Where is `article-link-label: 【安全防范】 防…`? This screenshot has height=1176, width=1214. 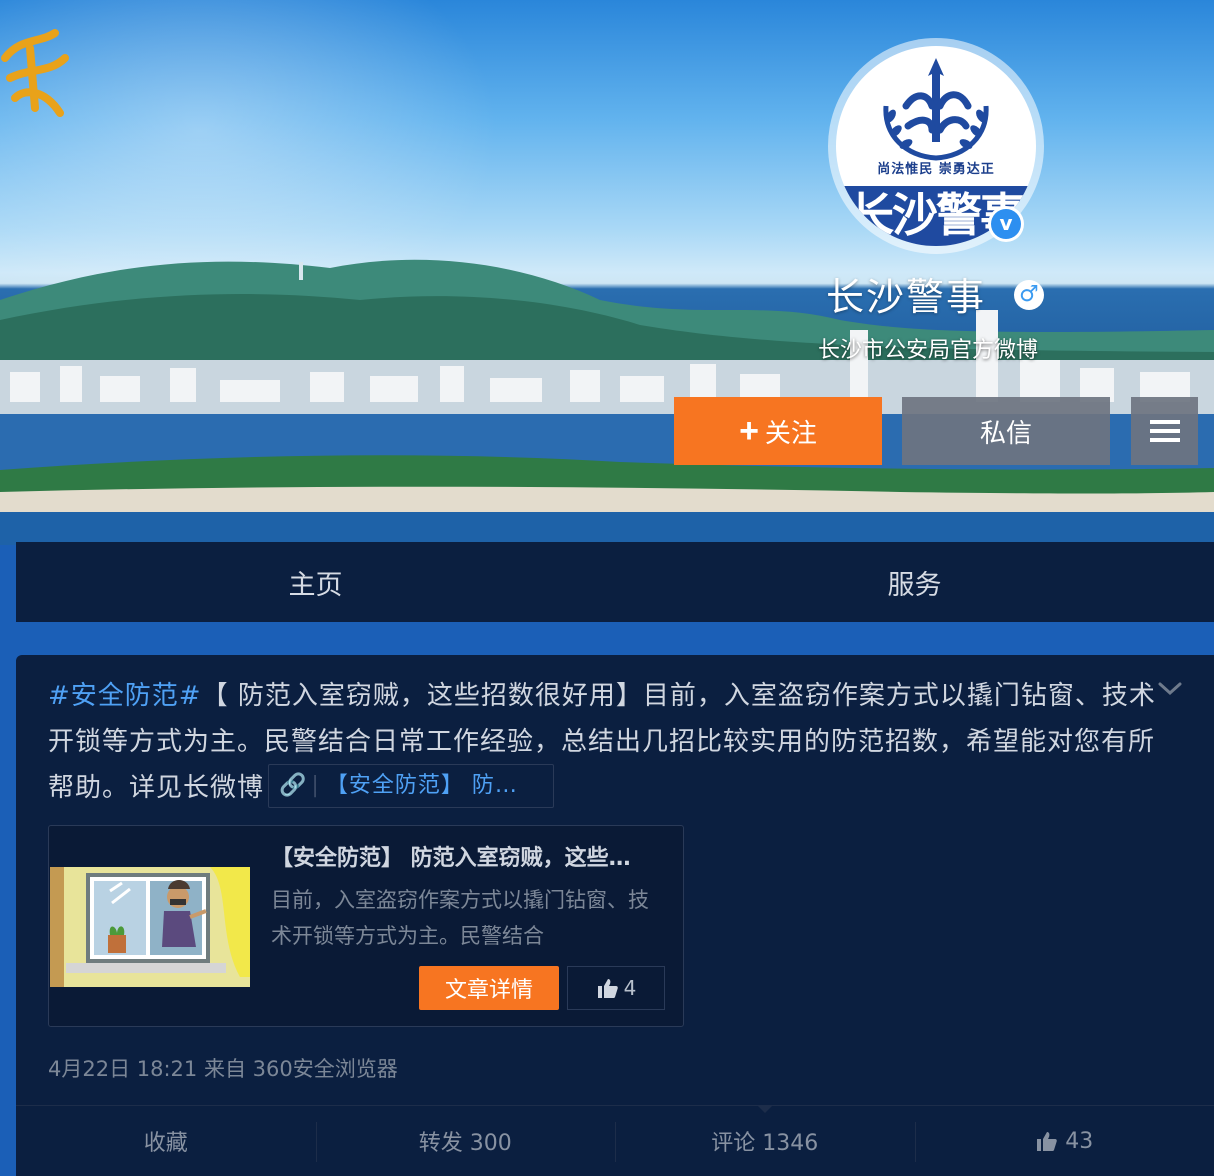 article-link-label: 【安全防范】 防… is located at coordinates (421, 785).